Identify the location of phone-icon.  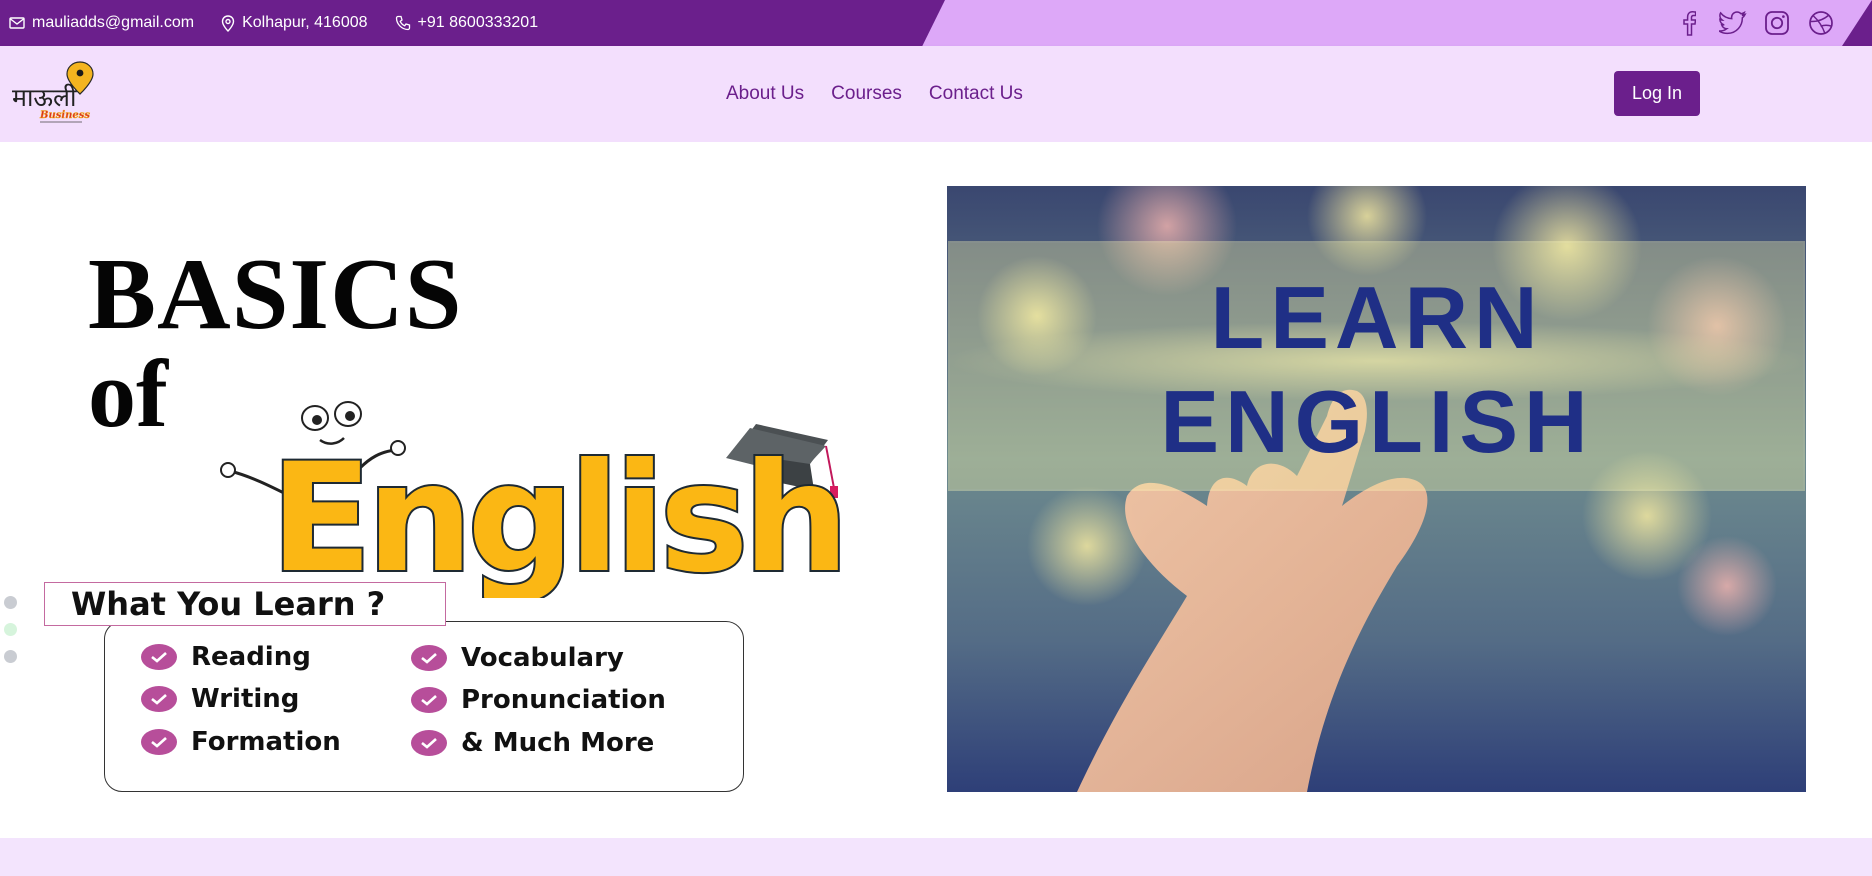
(402, 23).